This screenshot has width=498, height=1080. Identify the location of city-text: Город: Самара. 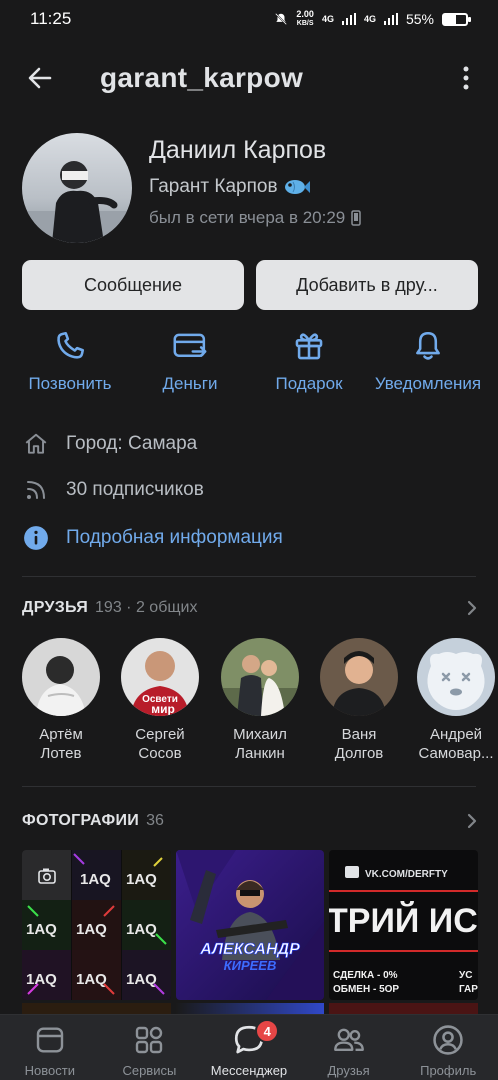
(132, 443).